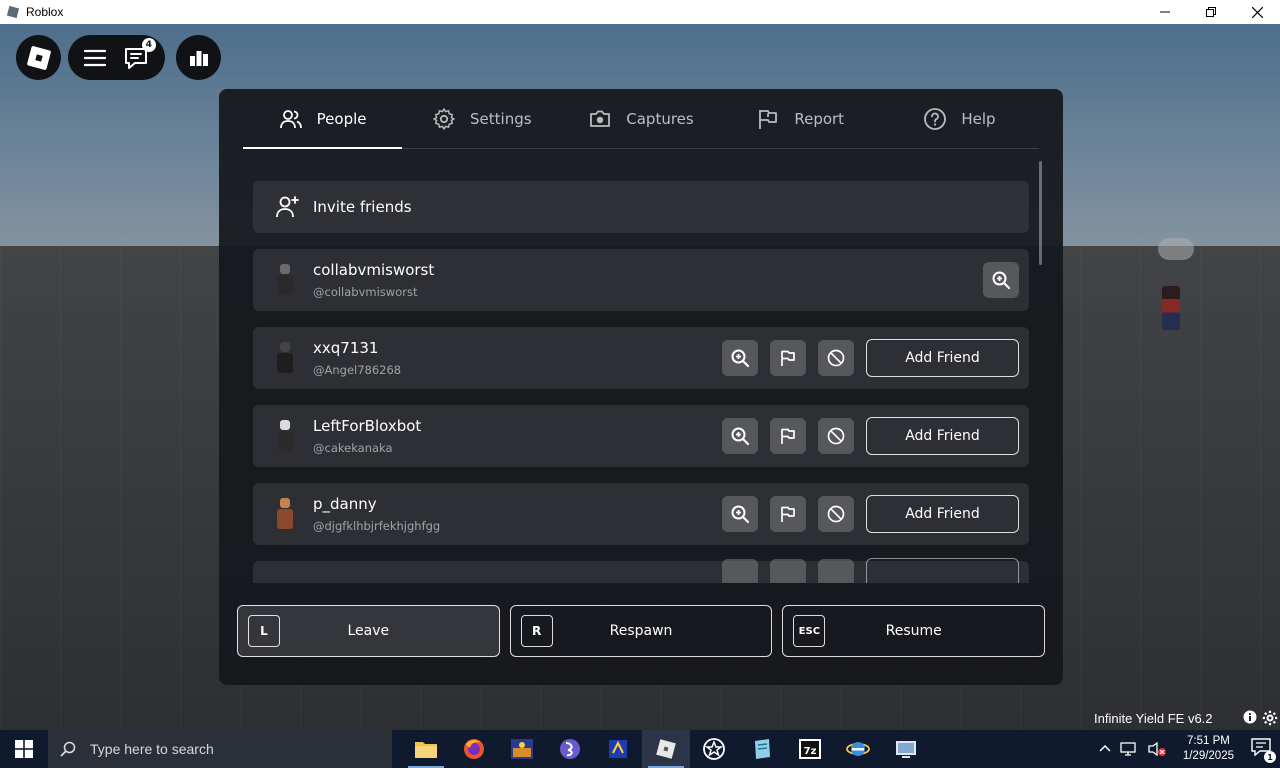 The image size is (1280, 768). Describe the element at coordinates (1270, 757) in the screenshot. I see `notification-count: 1` at that location.